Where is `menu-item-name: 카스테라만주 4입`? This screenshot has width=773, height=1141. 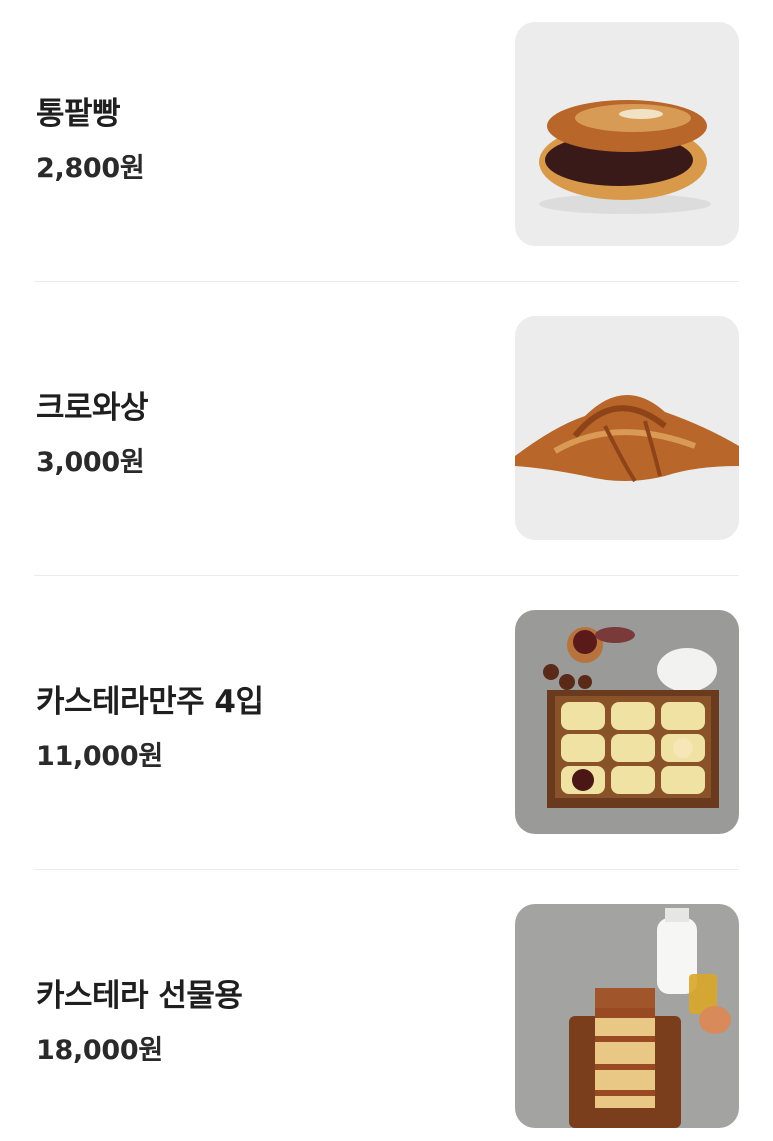 menu-item-name: 카스테라만주 4입 is located at coordinates (150, 702).